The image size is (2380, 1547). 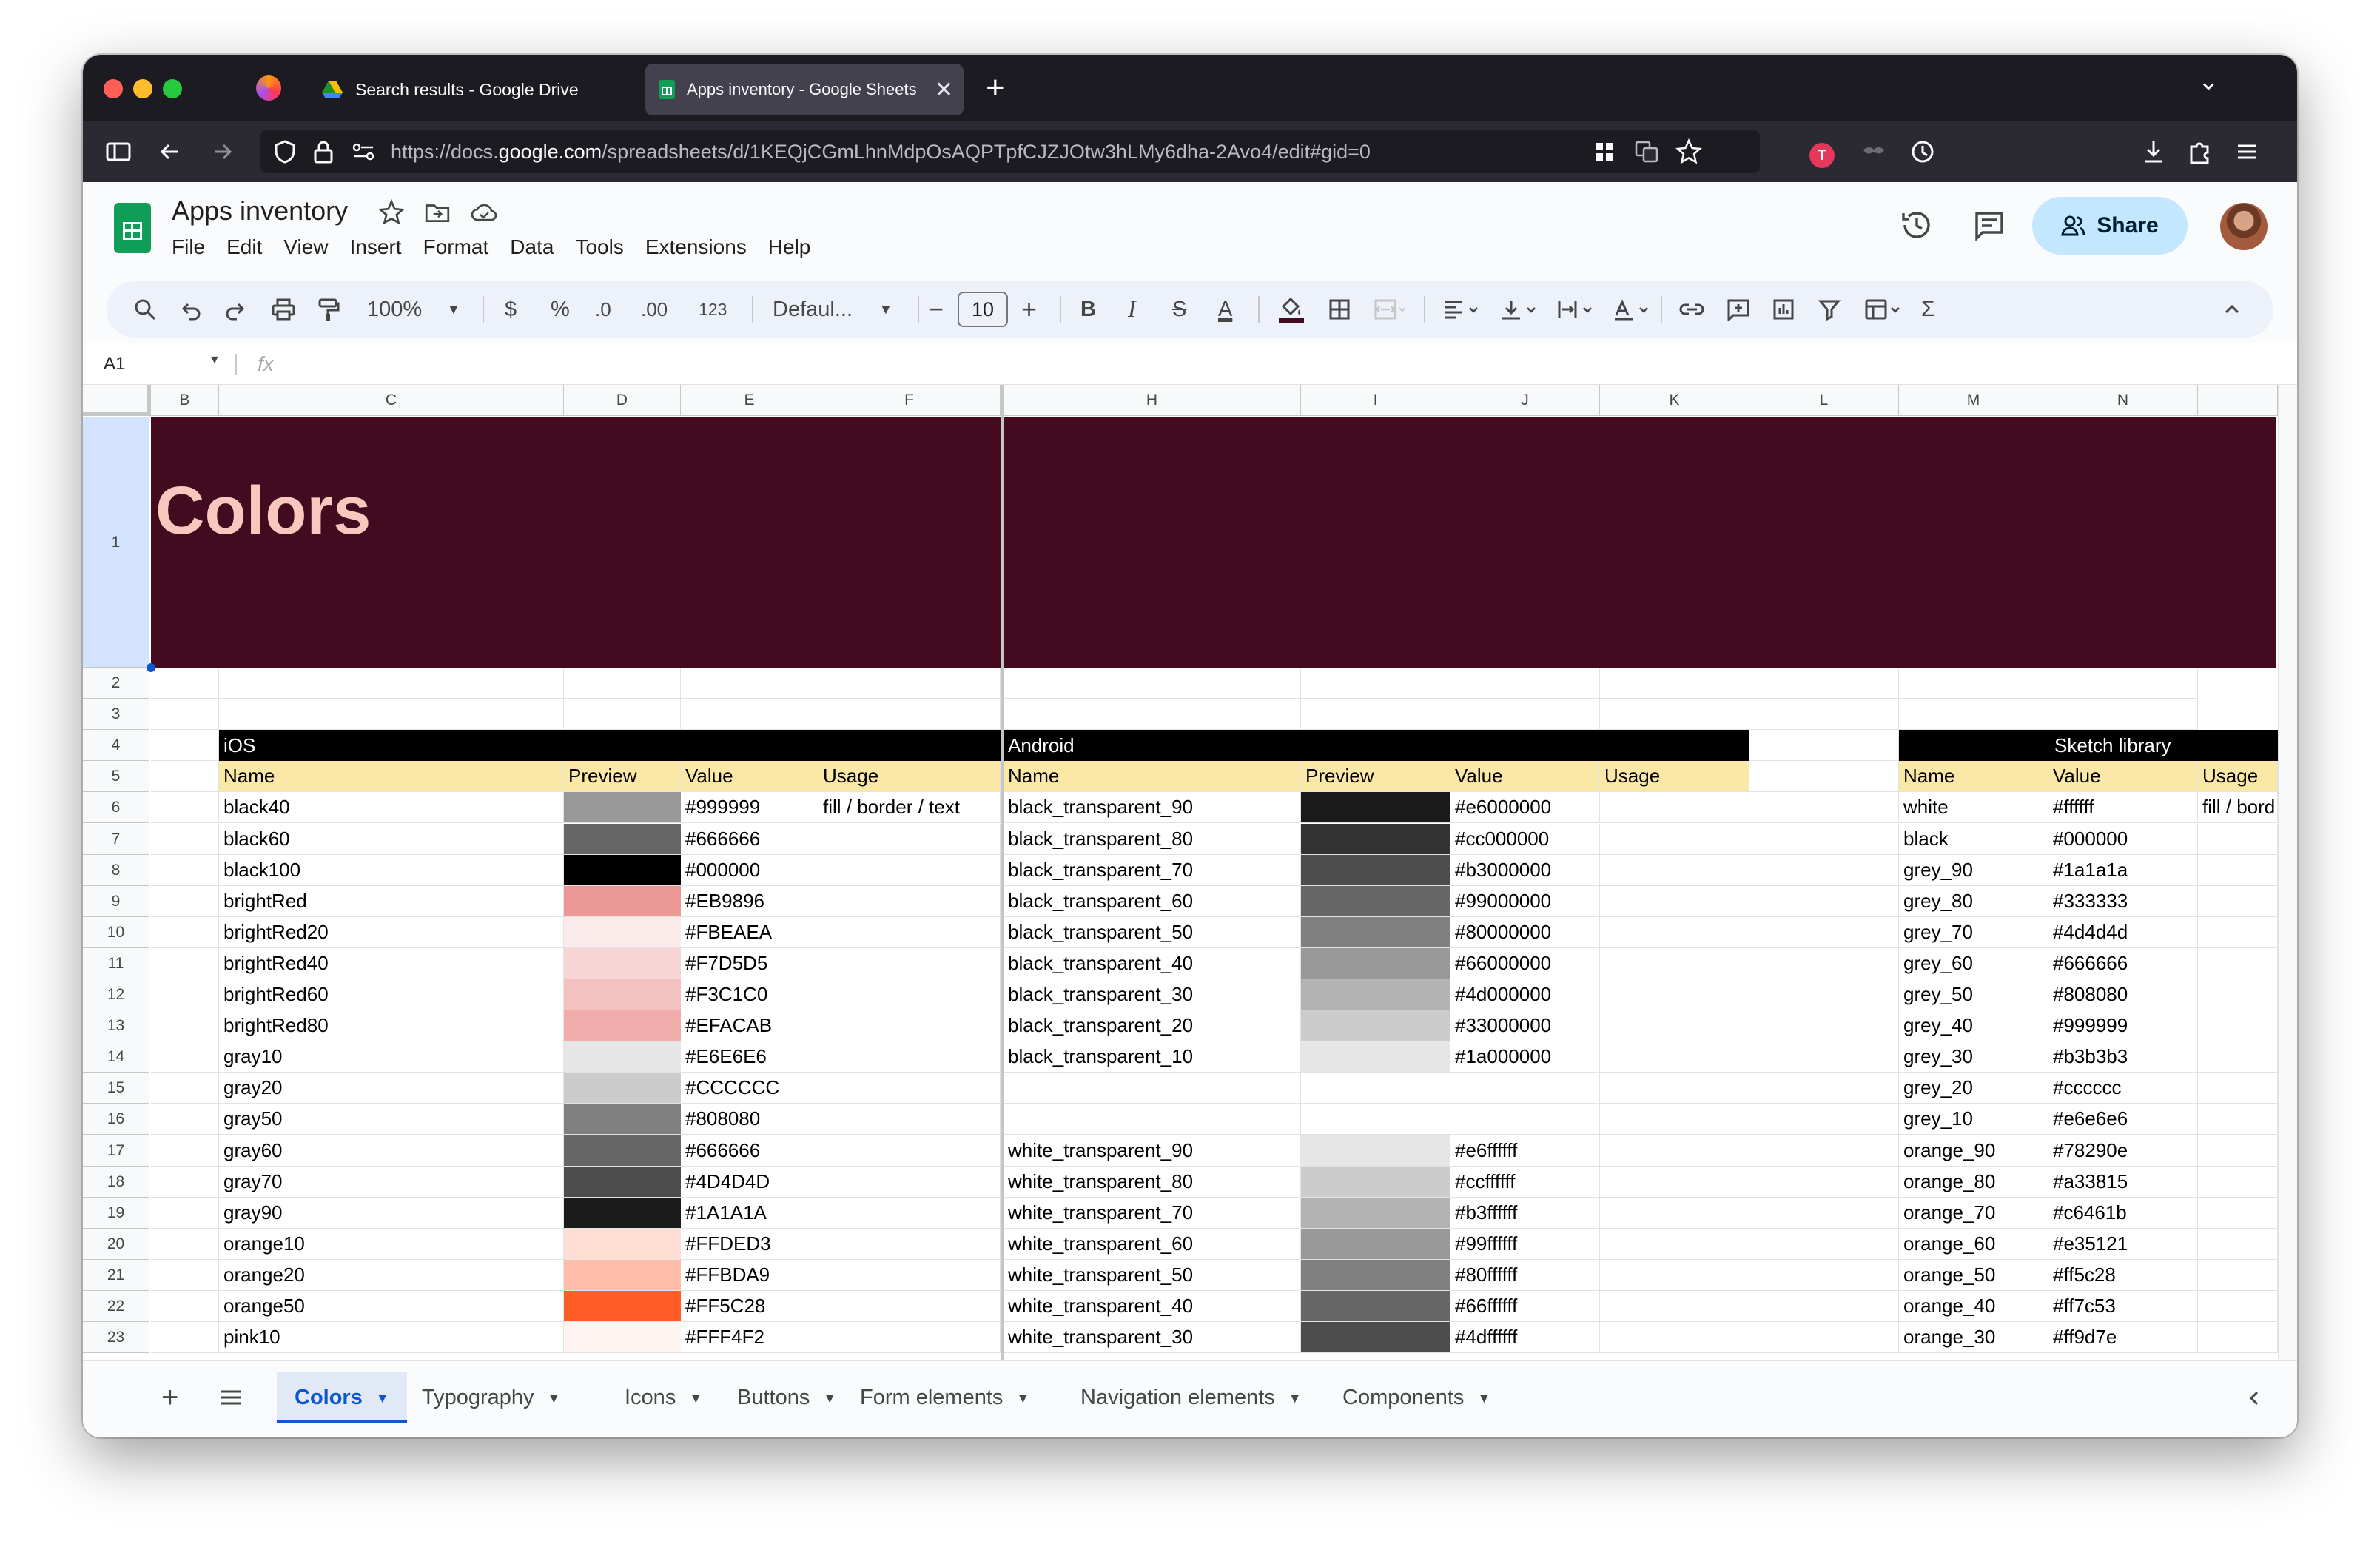 What do you see at coordinates (2232, 309) in the screenshot?
I see `collapse-toolbar-icon` at bounding box center [2232, 309].